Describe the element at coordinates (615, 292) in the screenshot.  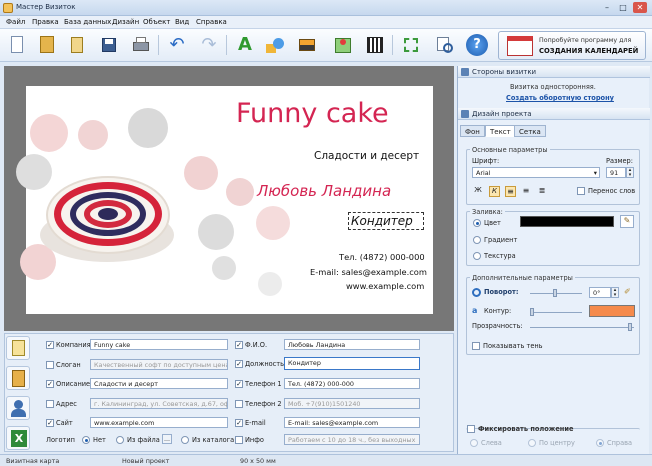
I see `rotate-spinner: ▴ ▾` at that location.